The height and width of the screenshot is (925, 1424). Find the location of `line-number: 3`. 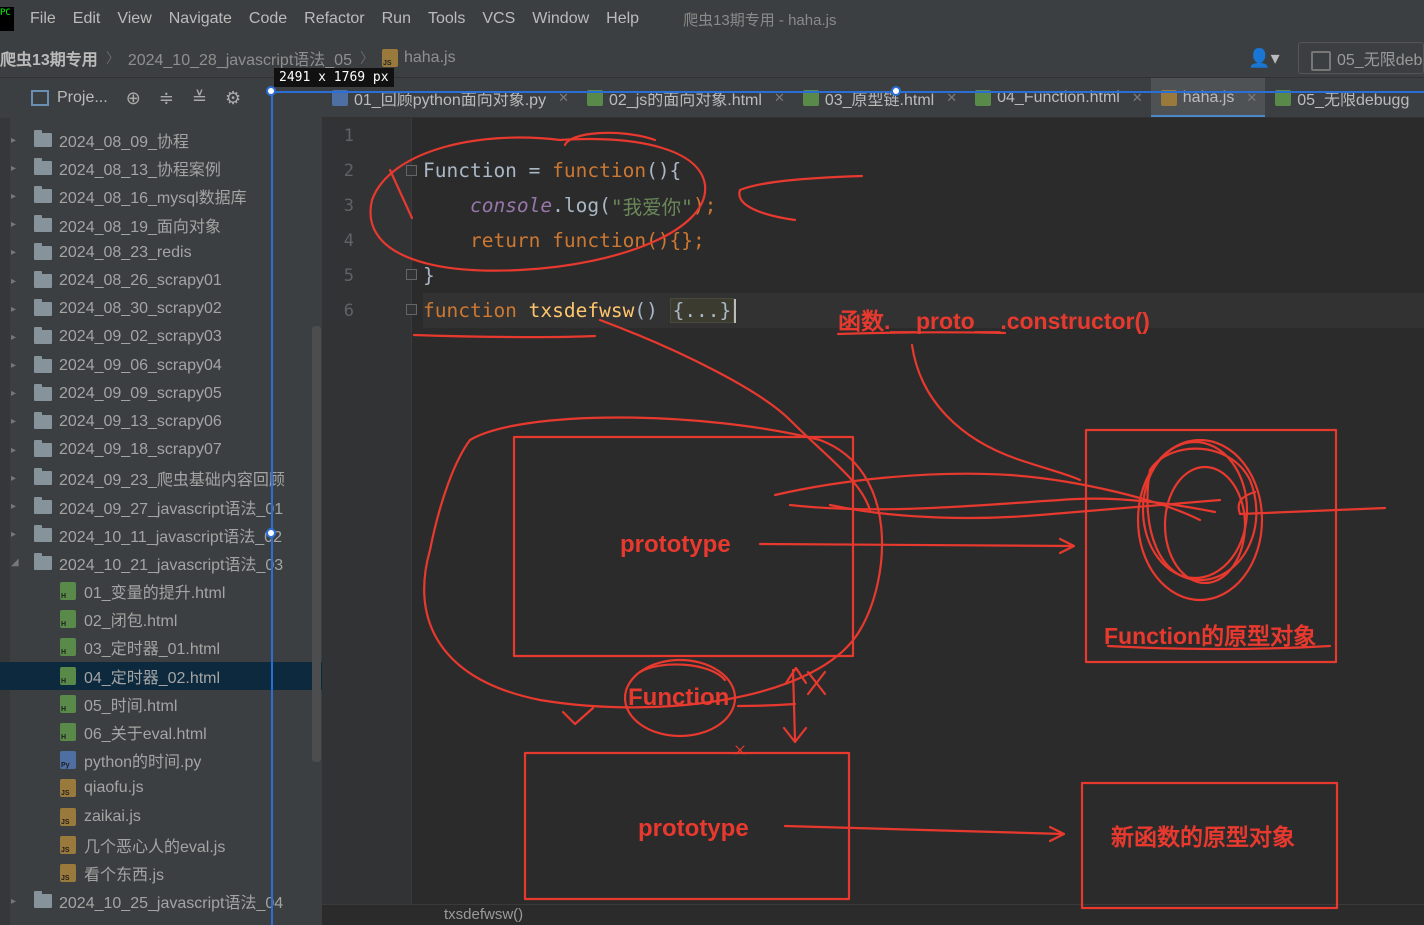

line-number: 3 is located at coordinates (348, 205).